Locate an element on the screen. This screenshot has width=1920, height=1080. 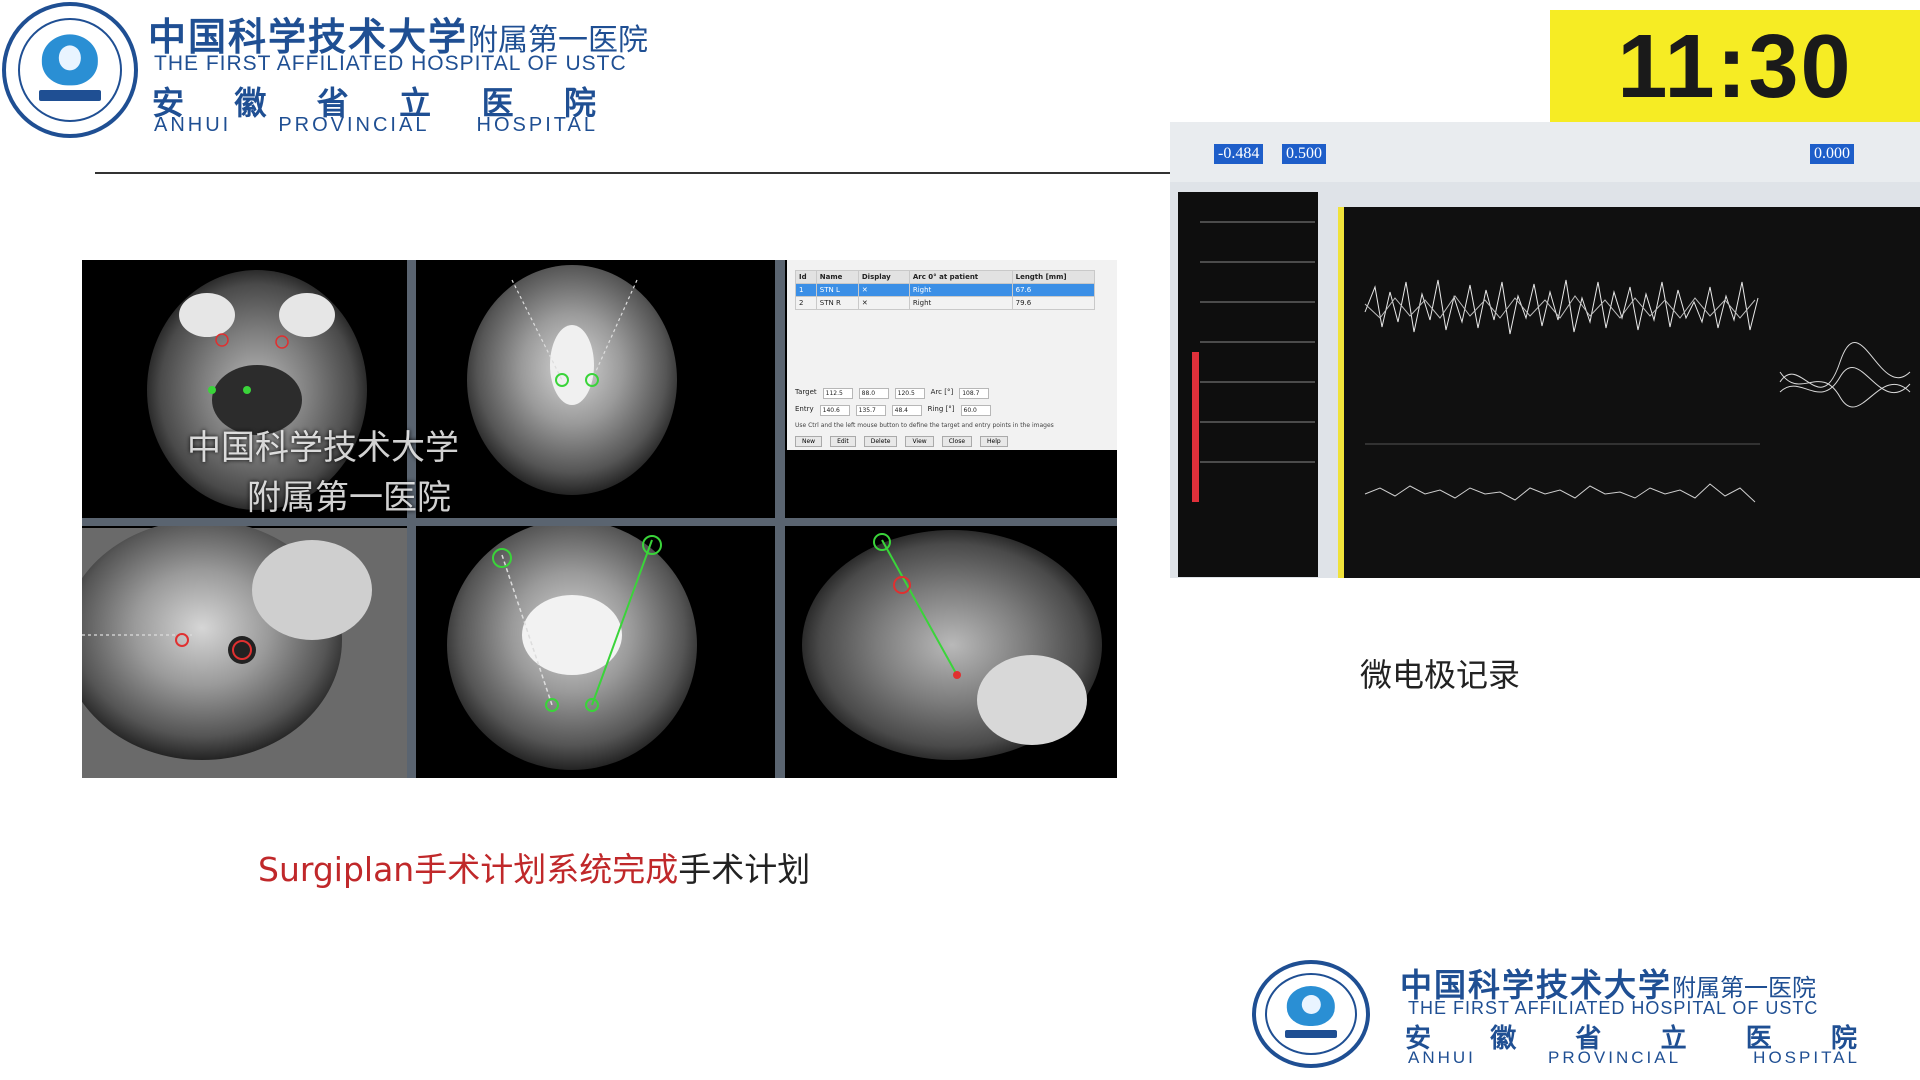
table-header: Id is located at coordinates (806, 277).